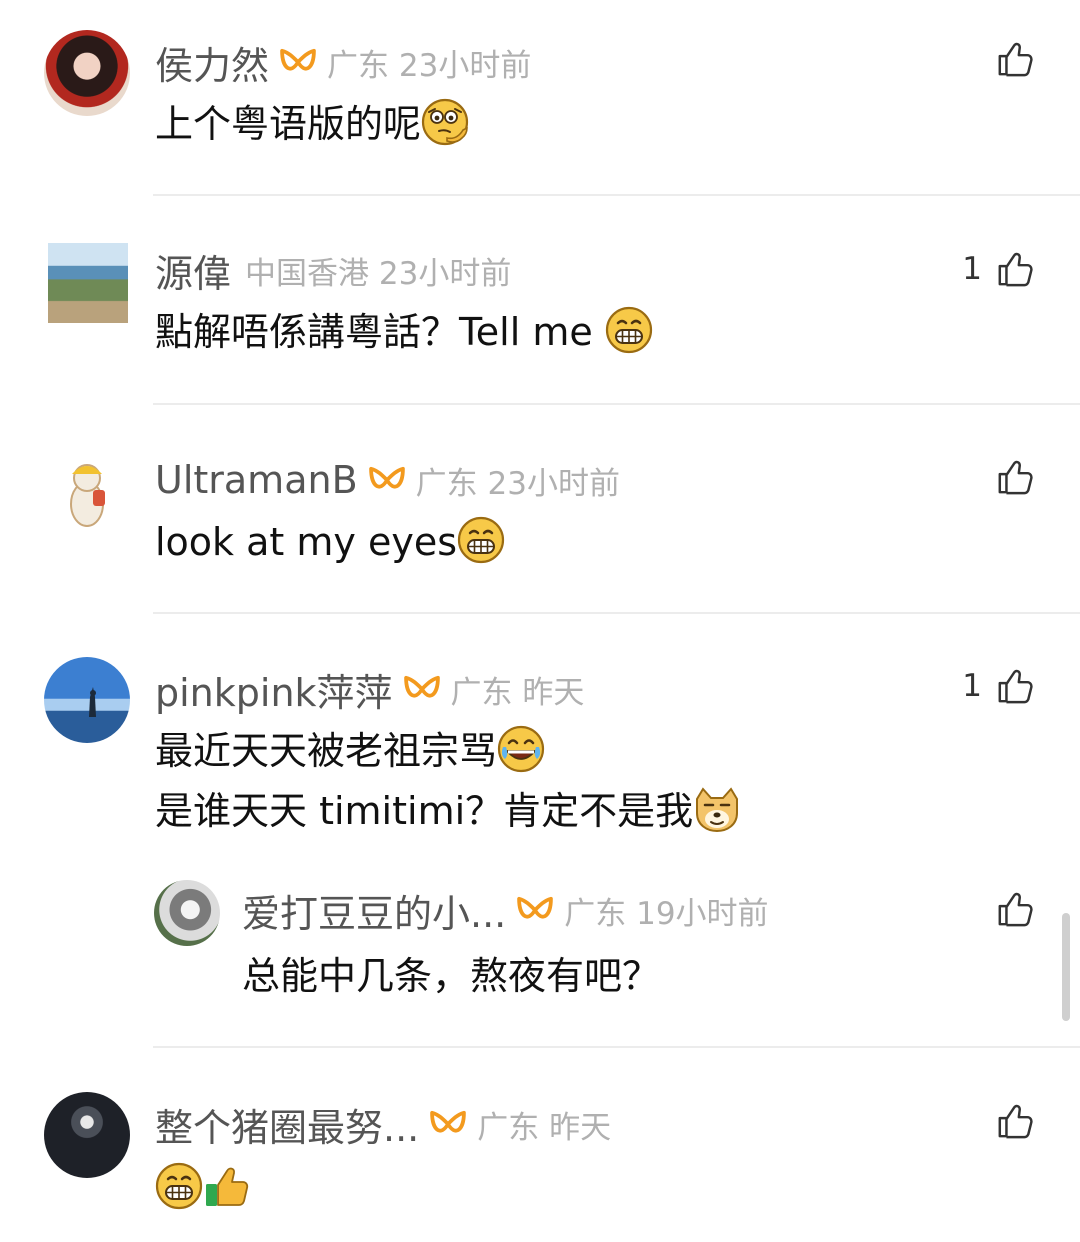  I want to click on timestamp: 19小时前, so click(702, 913).